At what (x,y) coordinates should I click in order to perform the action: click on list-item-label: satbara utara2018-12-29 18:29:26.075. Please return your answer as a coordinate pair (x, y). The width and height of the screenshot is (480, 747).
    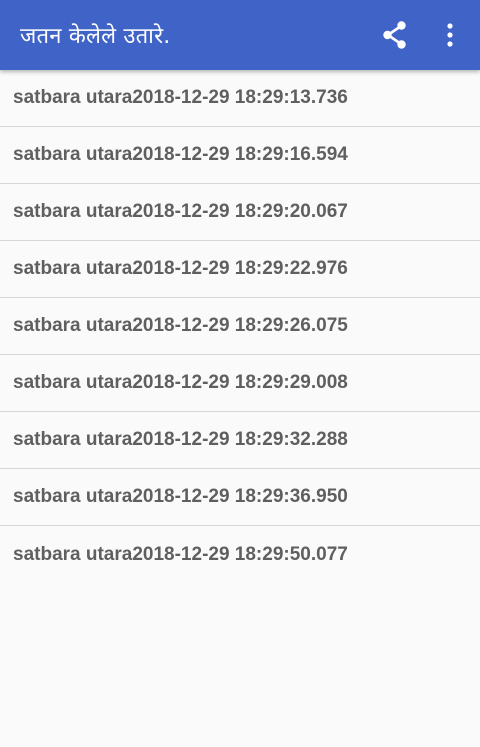
    Looking at the image, I should click on (180, 325).